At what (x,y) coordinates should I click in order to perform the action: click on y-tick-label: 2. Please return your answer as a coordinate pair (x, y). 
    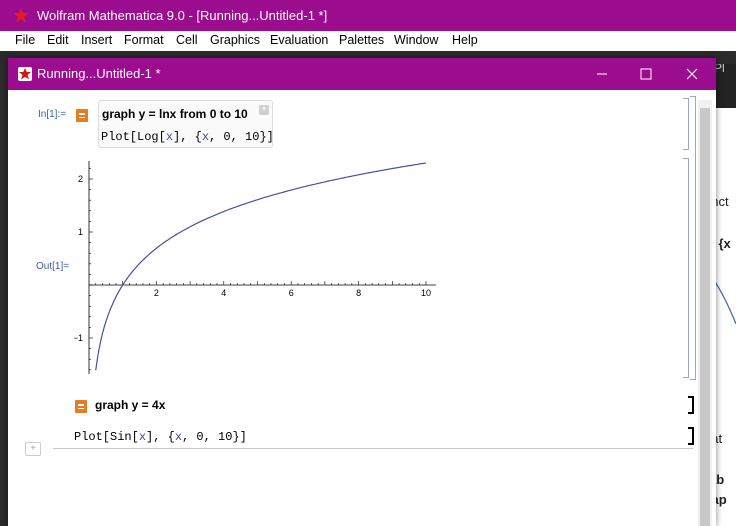
    Looking at the image, I should click on (80, 179).